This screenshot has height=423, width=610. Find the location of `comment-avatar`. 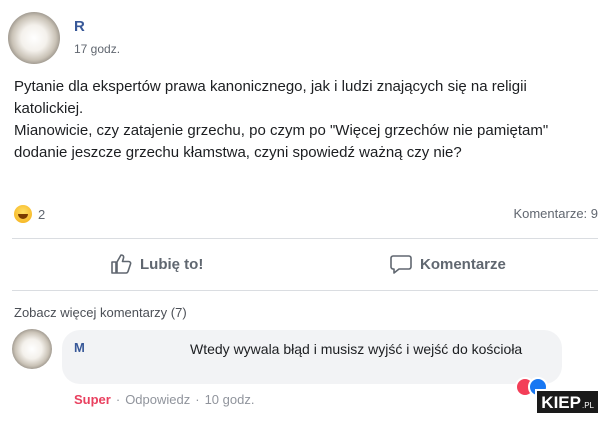

comment-avatar is located at coordinates (32, 349).